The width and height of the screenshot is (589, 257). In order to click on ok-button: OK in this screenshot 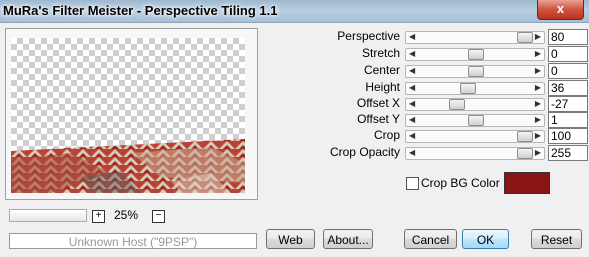, I will do `click(485, 239)`.